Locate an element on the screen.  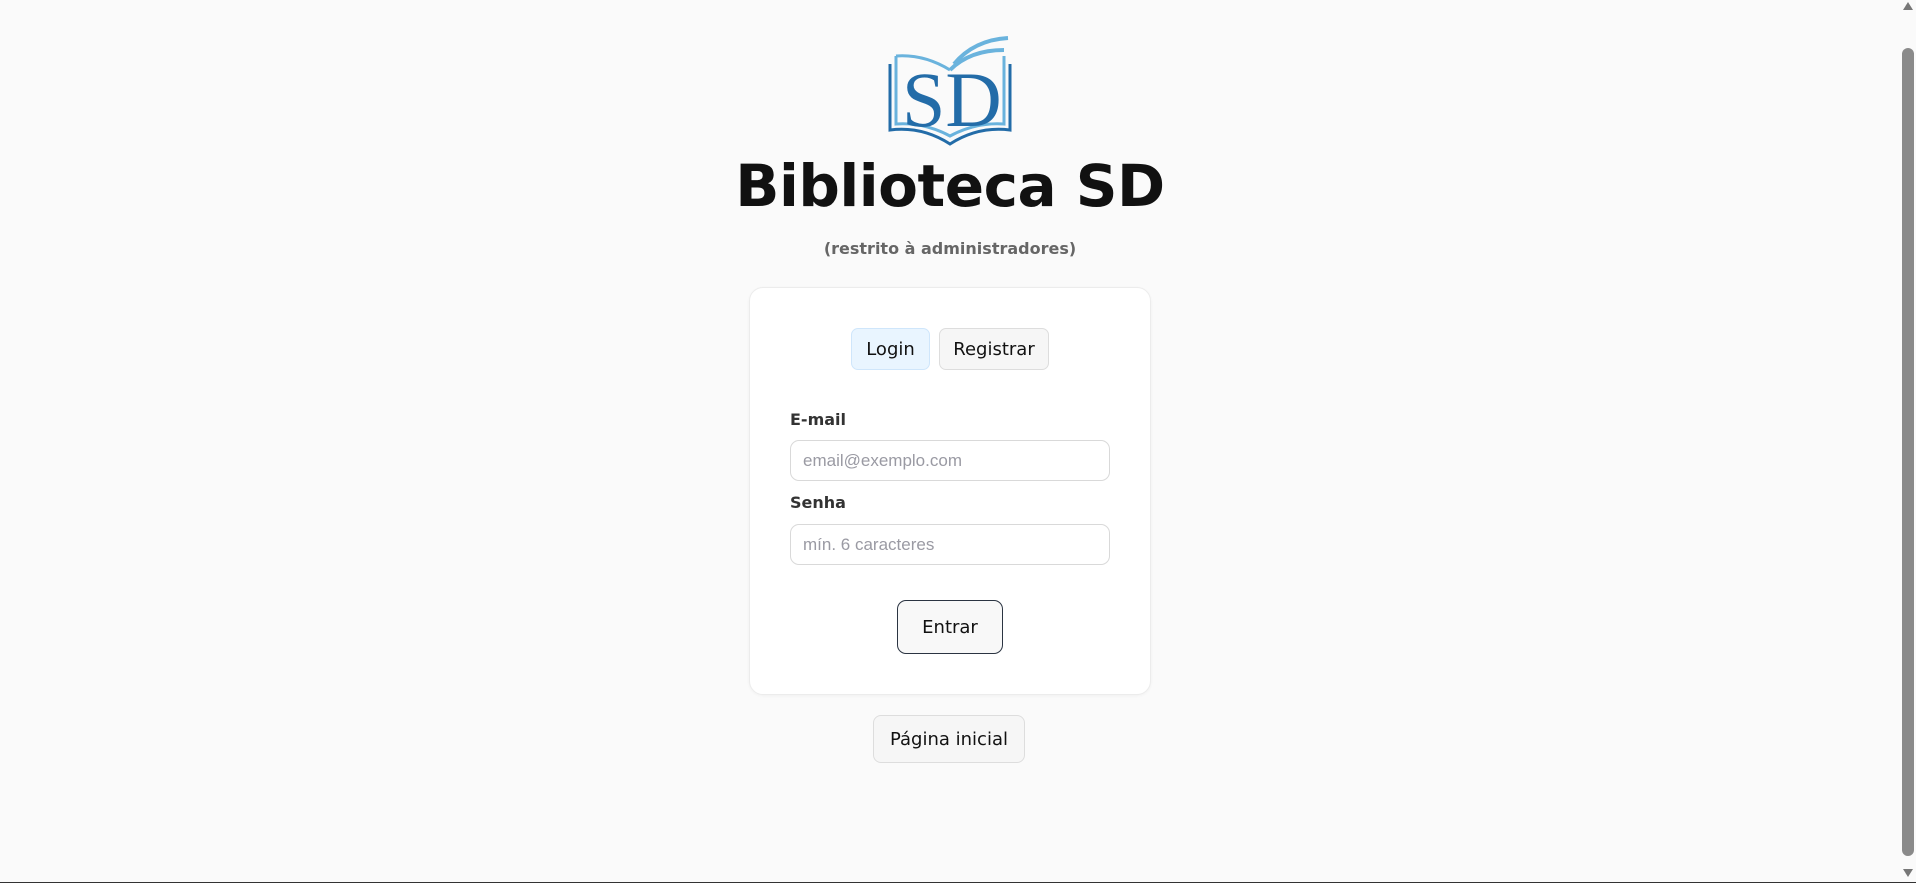
vertical-scrollbar is located at coordinates (1908, 441).